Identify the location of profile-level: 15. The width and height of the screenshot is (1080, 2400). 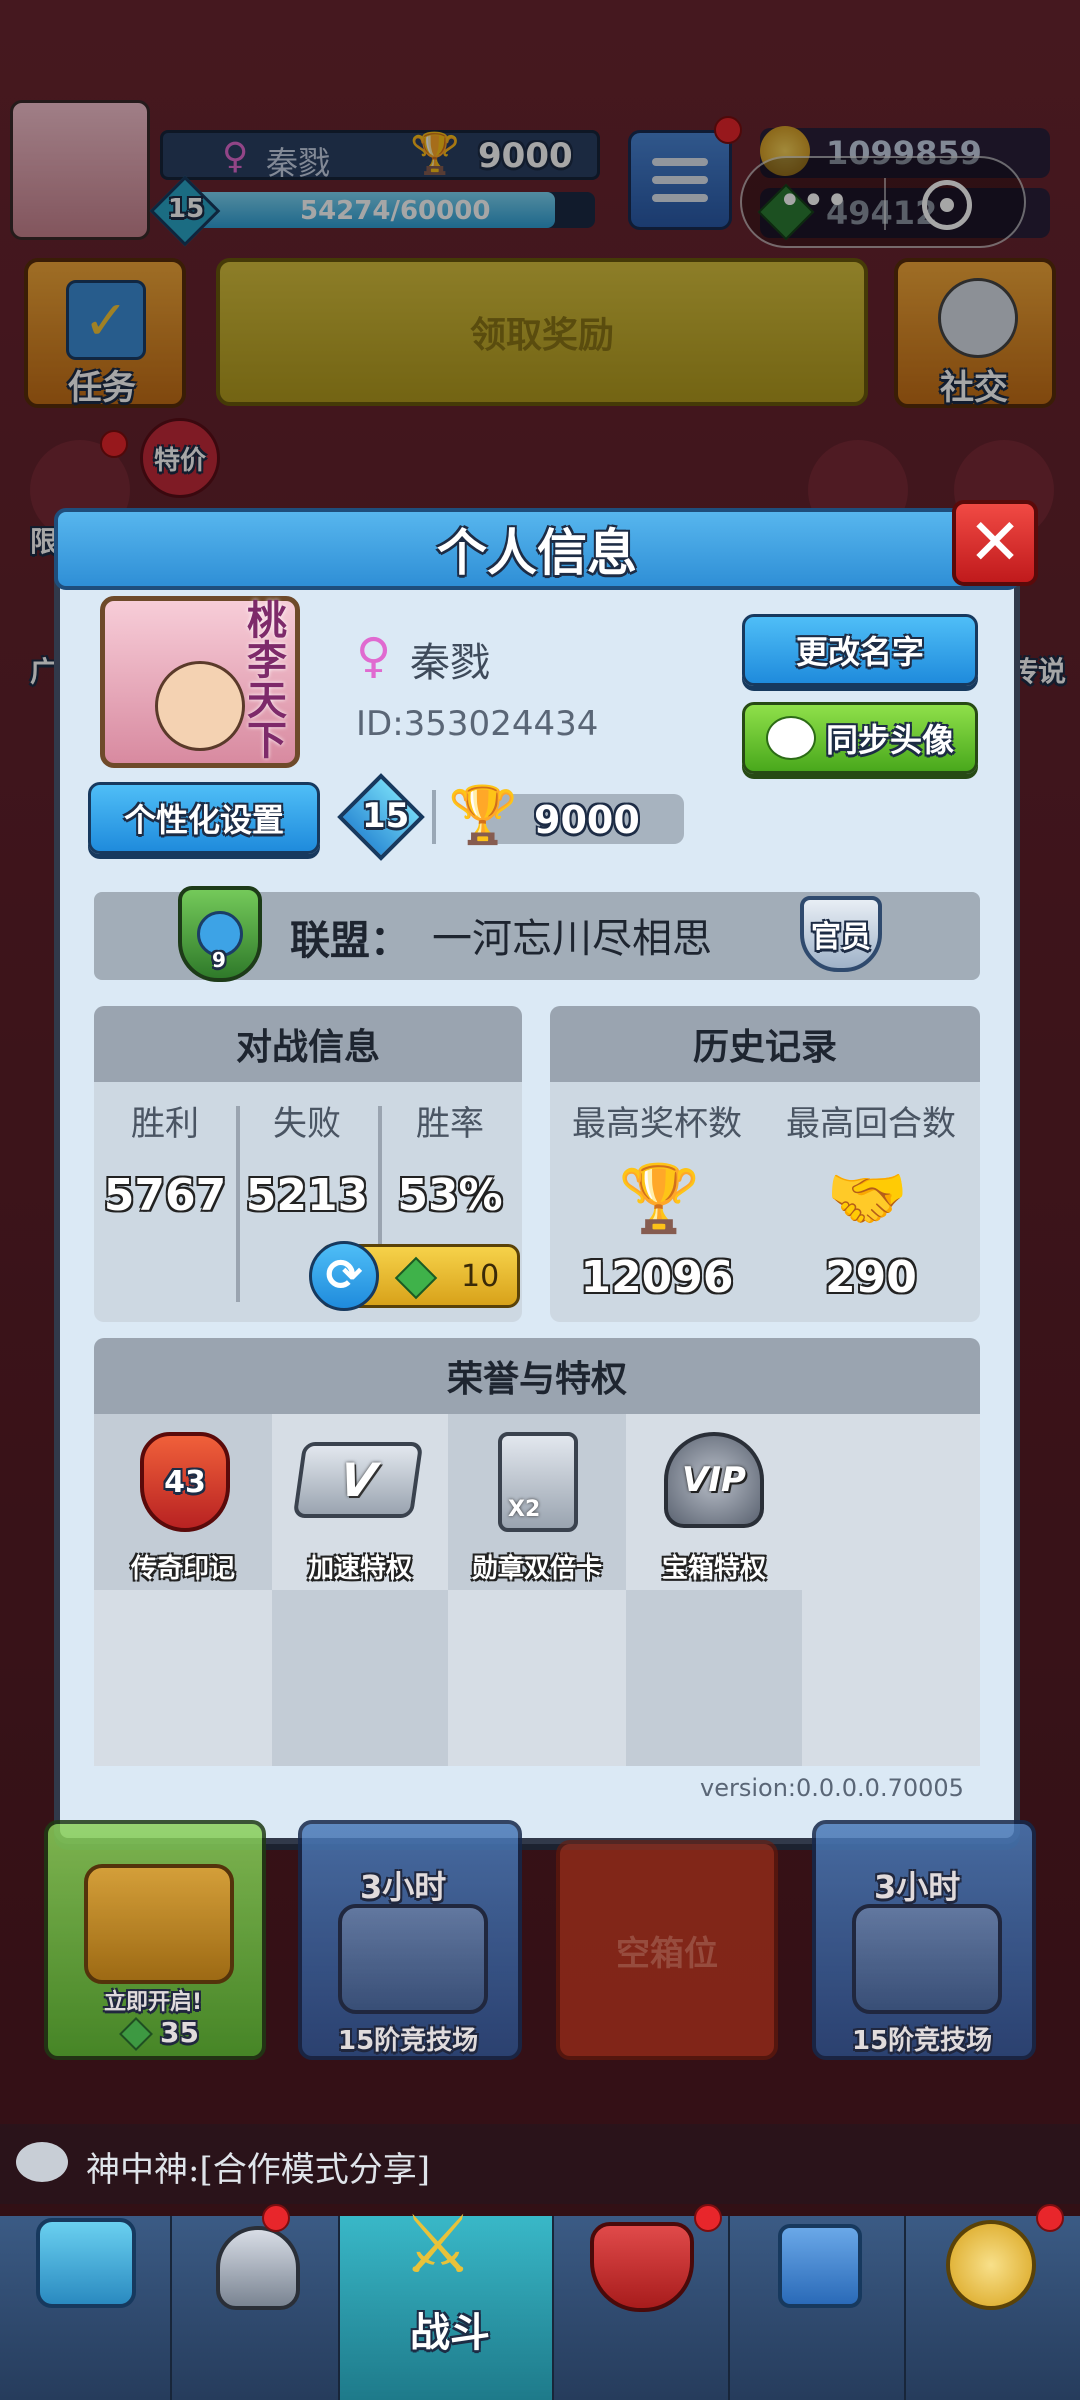
(386, 816).